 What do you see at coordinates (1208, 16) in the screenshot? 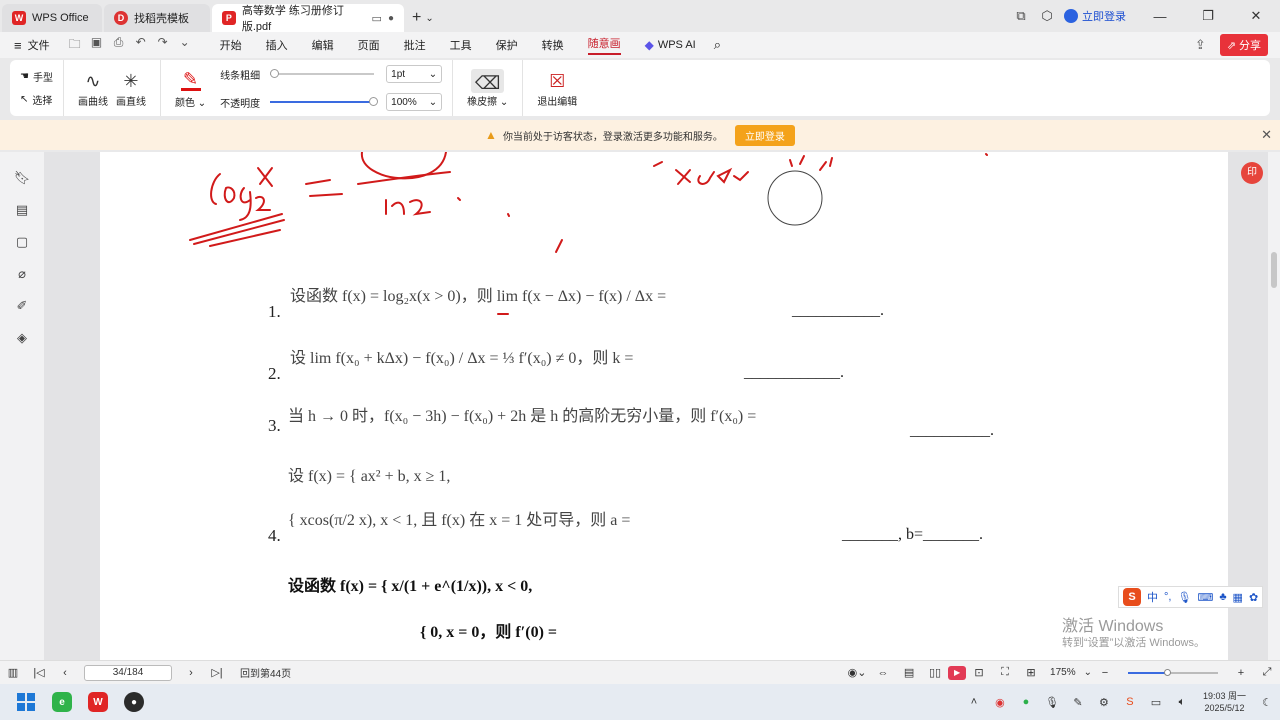
I see `restore-button: ❐` at bounding box center [1208, 16].